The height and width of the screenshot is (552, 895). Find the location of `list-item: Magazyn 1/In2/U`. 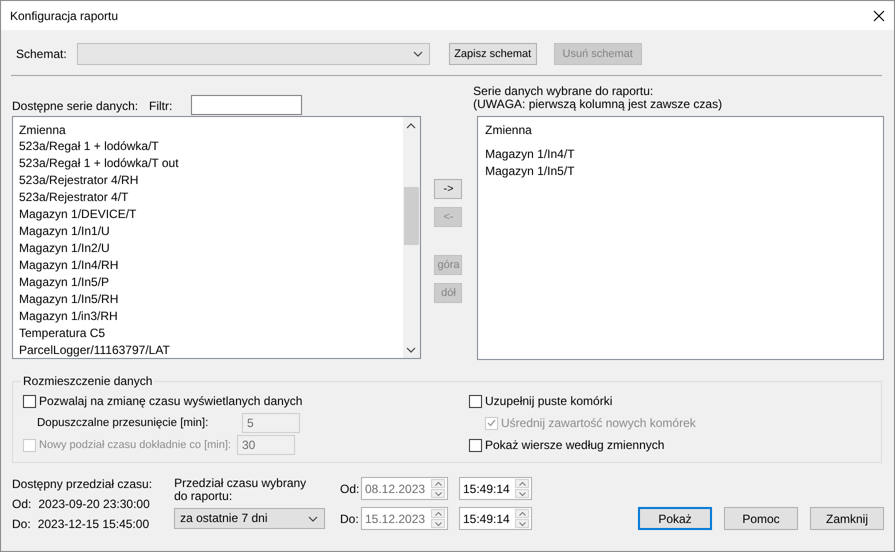

list-item: Magazyn 1/In2/U is located at coordinates (211, 248).